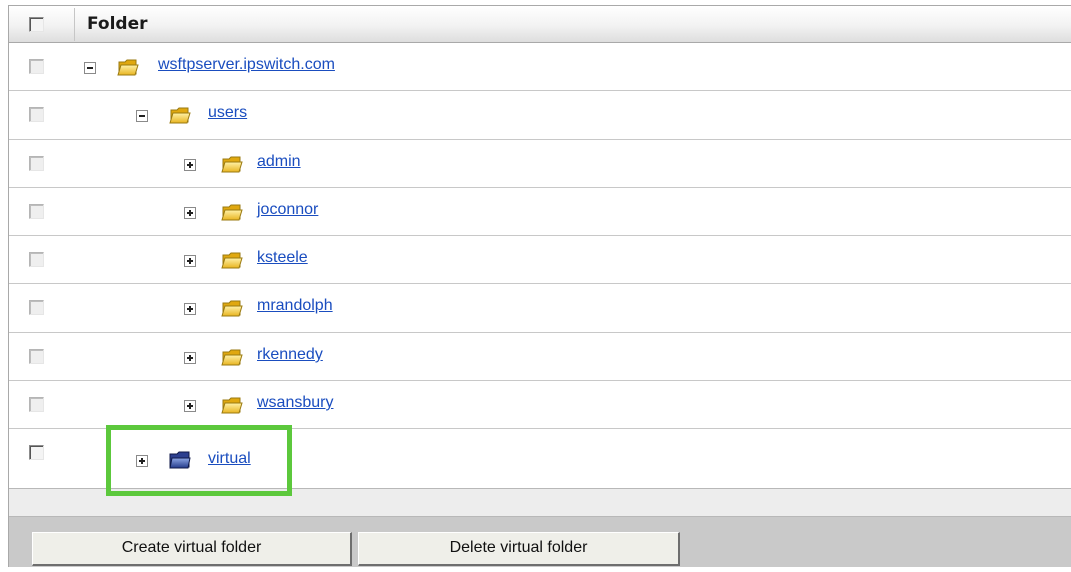  What do you see at coordinates (246, 65) in the screenshot?
I see `tree-link-wsftpserver: wsftpserver.ipswitch.com` at bounding box center [246, 65].